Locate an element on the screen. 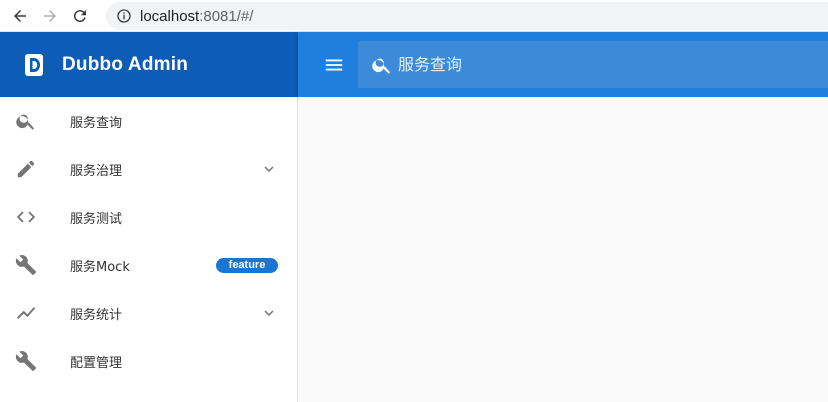 This screenshot has width=828, height=402. sidebar-item-service-governance: 服务治理 is located at coordinates (148, 169).